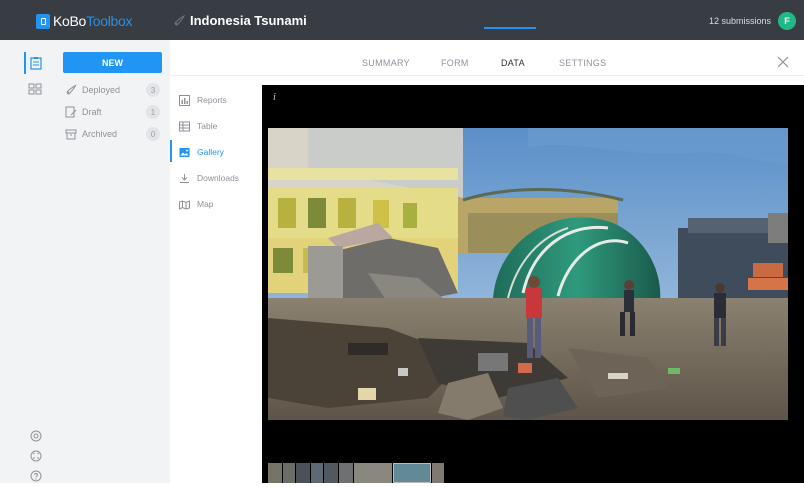 Image resolution: width=804 pixels, height=487 pixels. I want to click on new-project-button: NEW, so click(112, 62).